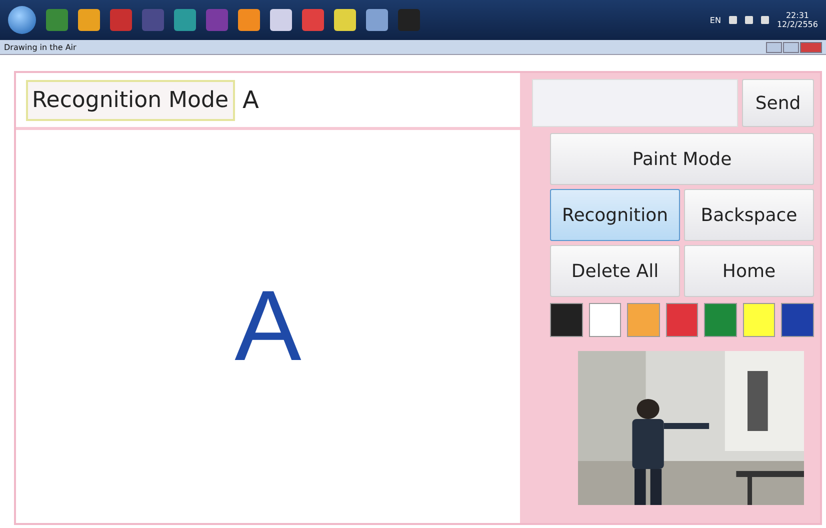 The image size is (826, 528). Describe the element at coordinates (778, 103) in the screenshot. I see `send-button: Send` at that location.